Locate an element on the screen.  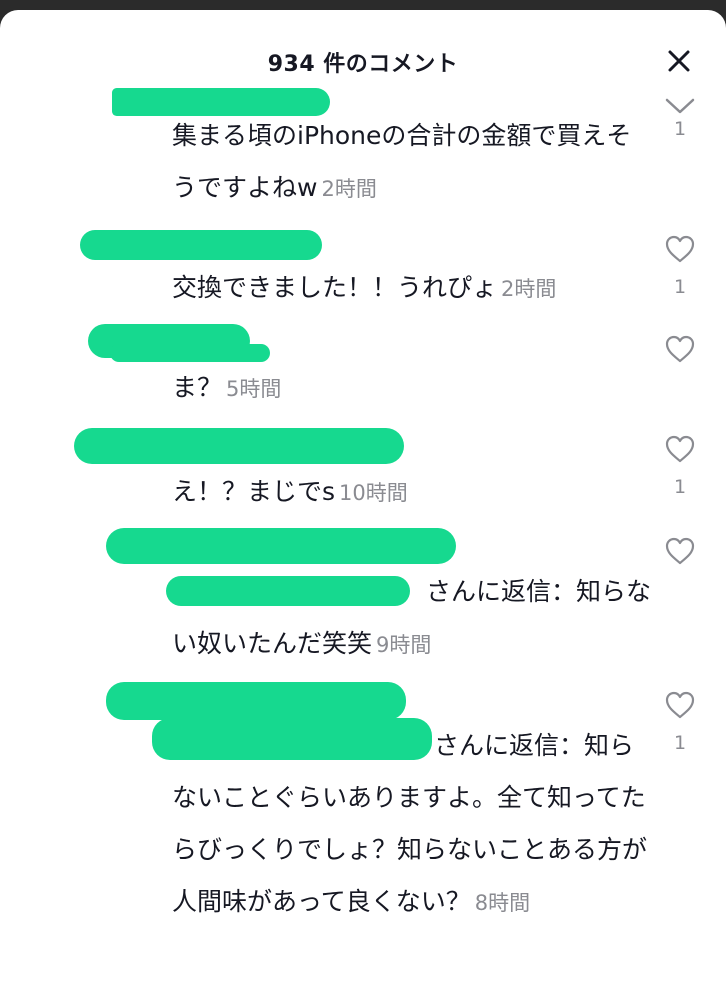
comment-time: 5時間 is located at coordinates (254, 389).